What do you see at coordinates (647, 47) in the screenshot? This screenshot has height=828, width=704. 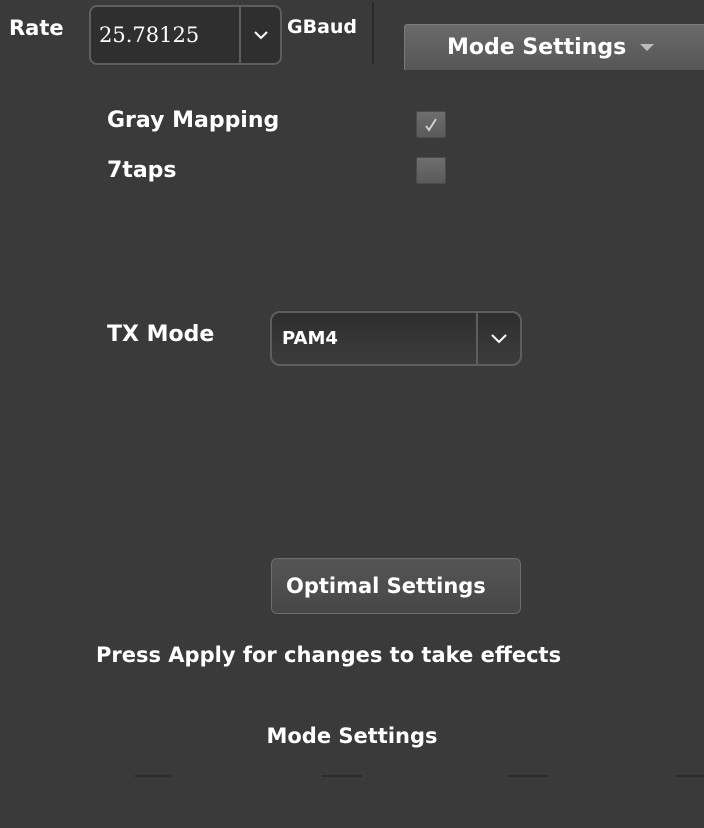 I see `triangle-down-icon` at bounding box center [647, 47].